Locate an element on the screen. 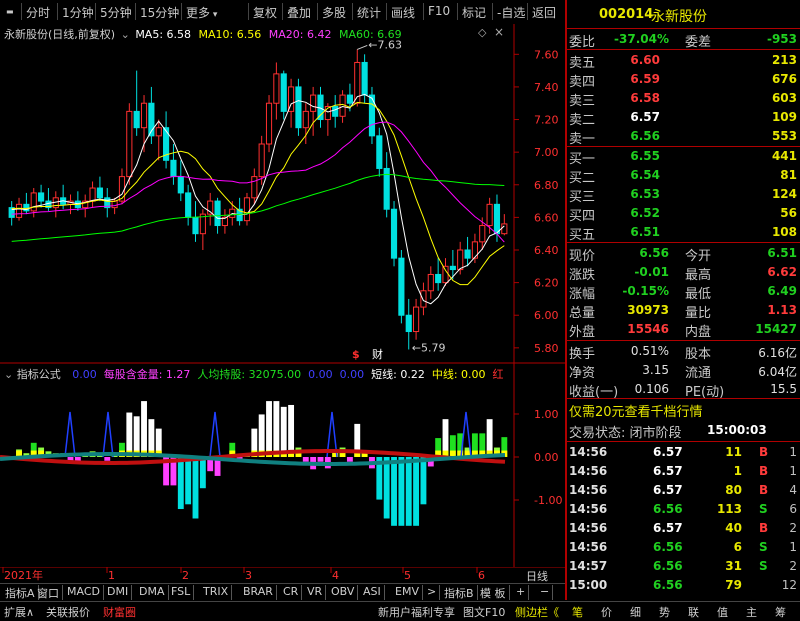 The height and width of the screenshot is (621, 800). price-tick-label: 7.40 is located at coordinates (546, 87).